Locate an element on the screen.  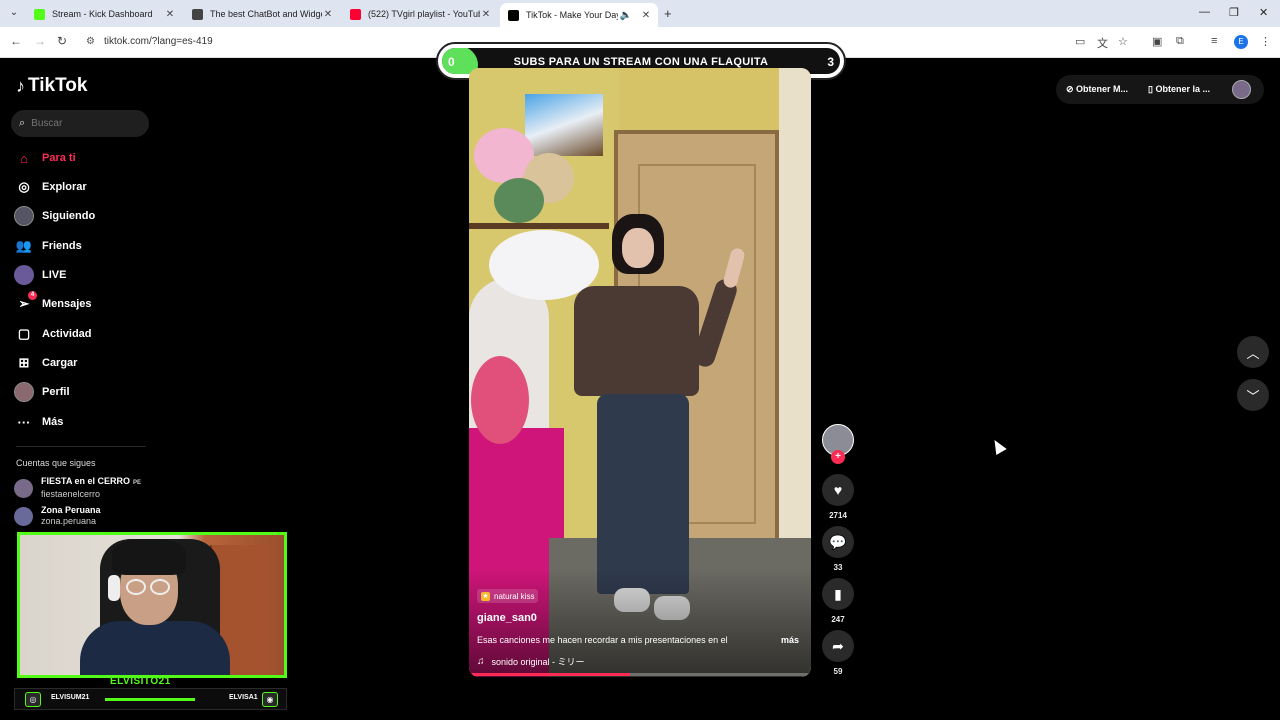
nav-live: LIVE is located at coordinates (40, 275).